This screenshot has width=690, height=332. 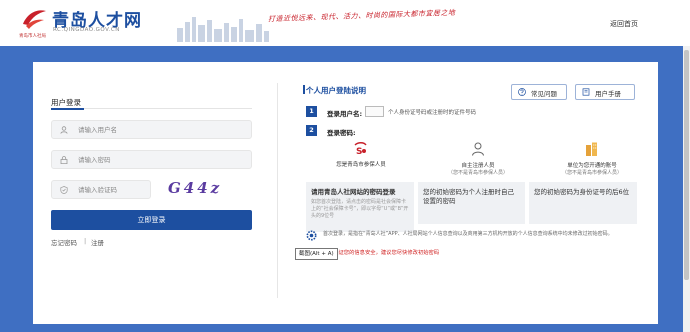 I want to click on scrollbar-thumb, so click(x=686, y=165).